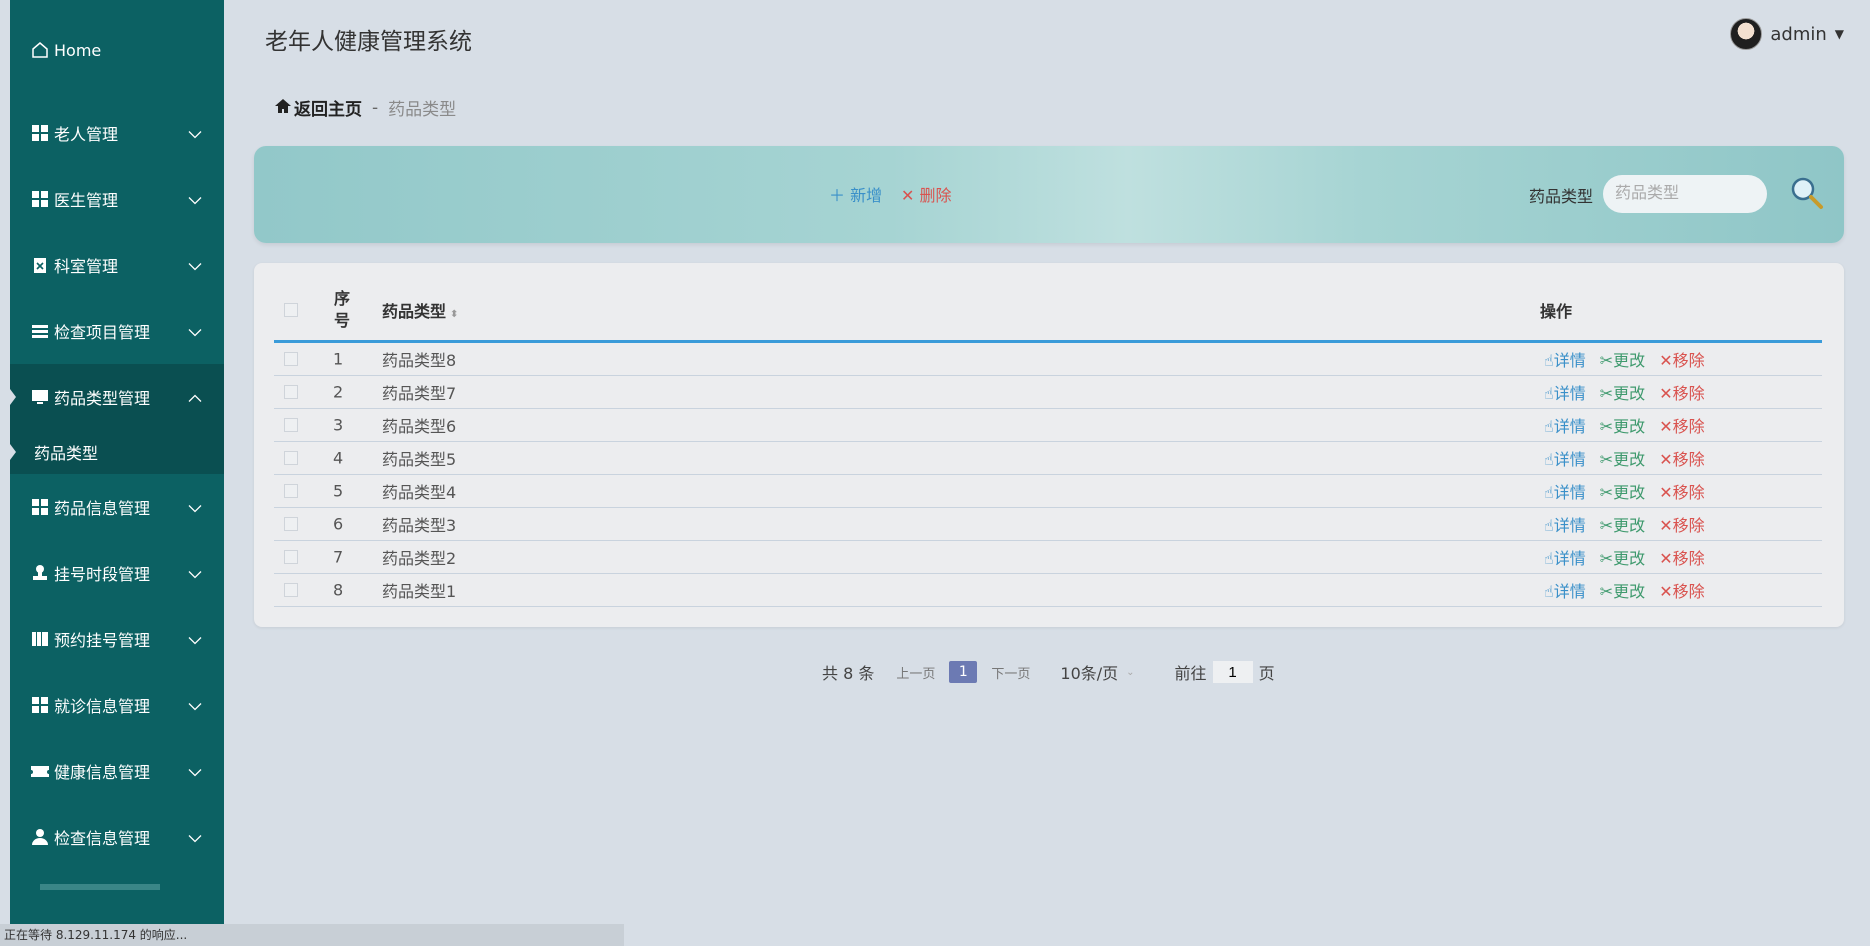  Describe the element at coordinates (419, 591) in the screenshot. I see `row-name: 药品类型1` at that location.